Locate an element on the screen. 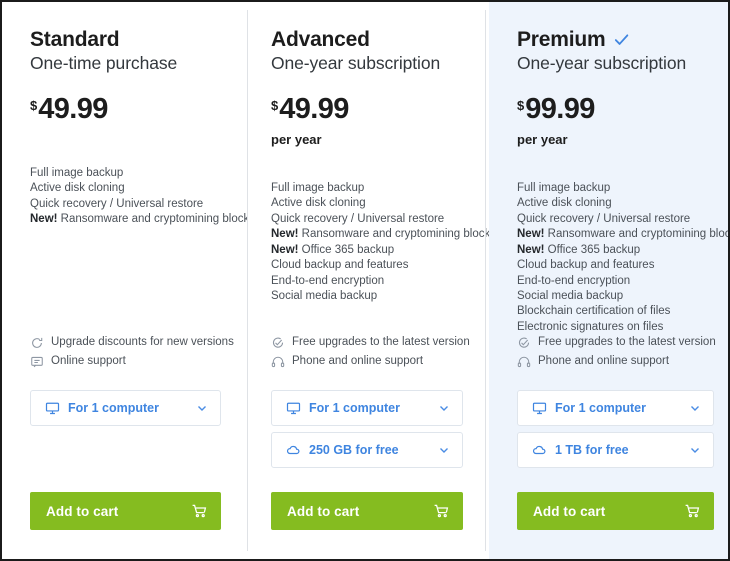 This screenshot has width=730, height=561. cloud-storage-selector: 250 GB for free is located at coordinates (367, 450).